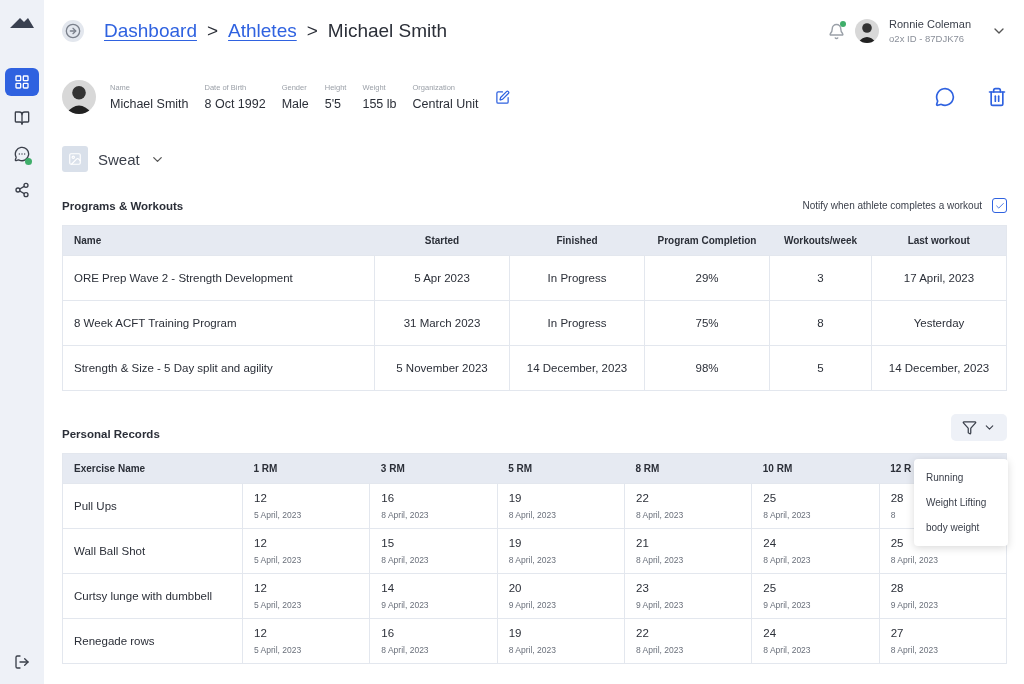 Image resolution: width=1024 pixels, height=684 pixels. I want to click on table-cell: 98%, so click(707, 368).